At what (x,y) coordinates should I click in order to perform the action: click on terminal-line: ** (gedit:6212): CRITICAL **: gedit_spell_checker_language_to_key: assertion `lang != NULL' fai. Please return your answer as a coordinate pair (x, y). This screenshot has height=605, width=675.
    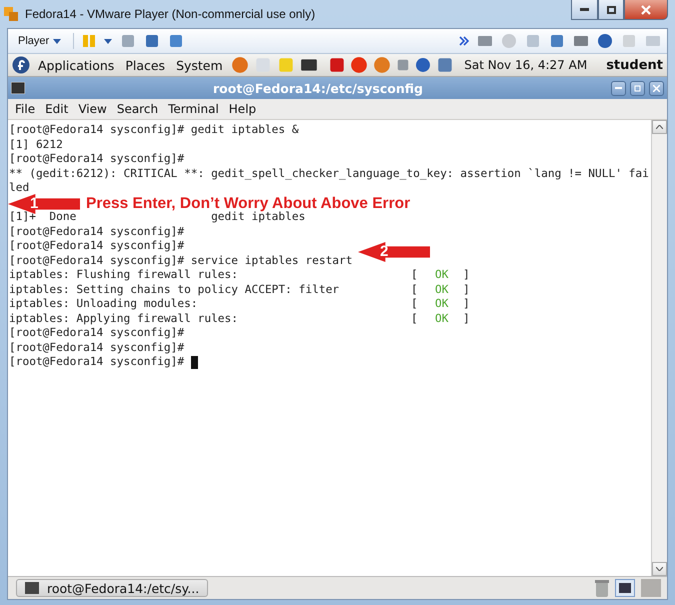
    Looking at the image, I should click on (329, 173).